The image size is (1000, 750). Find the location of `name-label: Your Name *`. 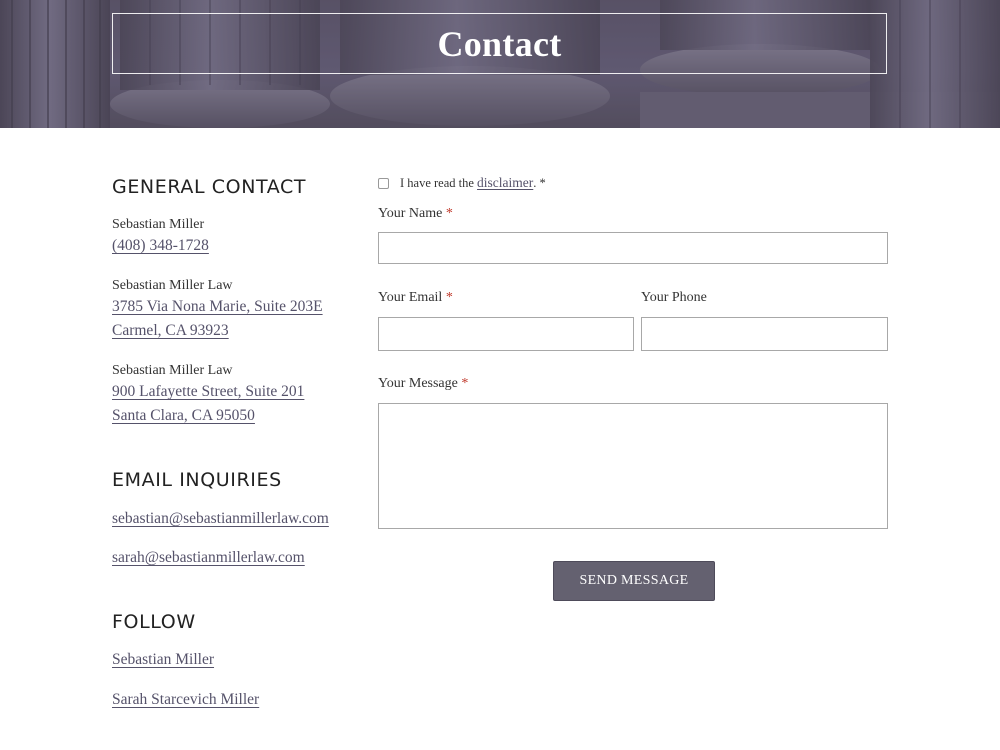

name-label: Your Name * is located at coordinates (415, 214).